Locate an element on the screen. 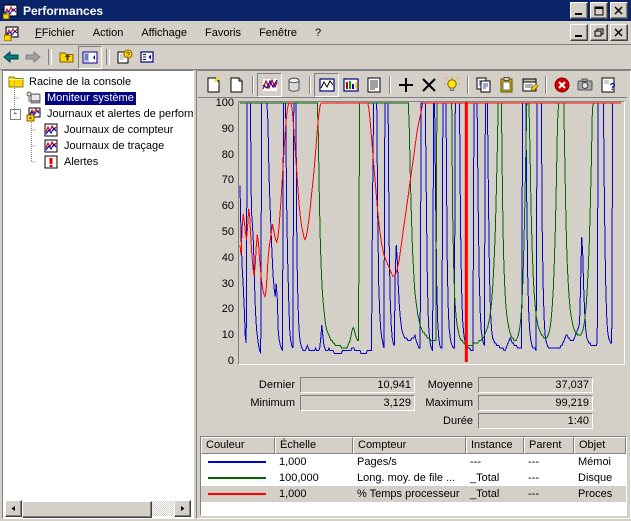 This screenshot has height=521, width=631. chart-y-tick: 20 is located at coordinates (227, 309).